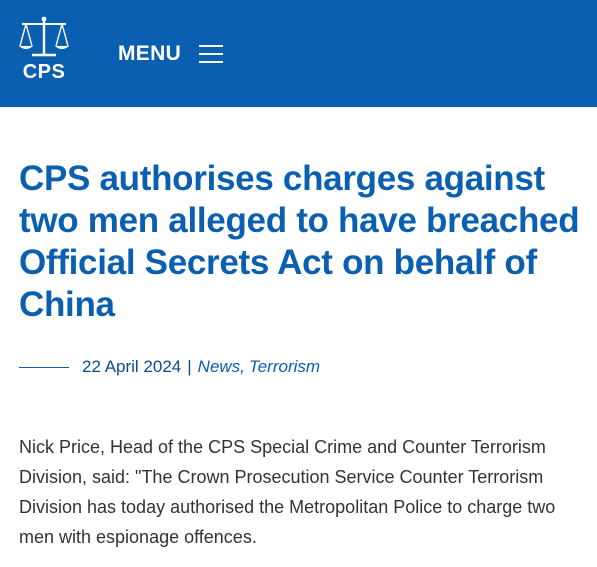 The height and width of the screenshot is (567, 597). What do you see at coordinates (211, 54) in the screenshot?
I see `hamburger-menu-icon` at bounding box center [211, 54].